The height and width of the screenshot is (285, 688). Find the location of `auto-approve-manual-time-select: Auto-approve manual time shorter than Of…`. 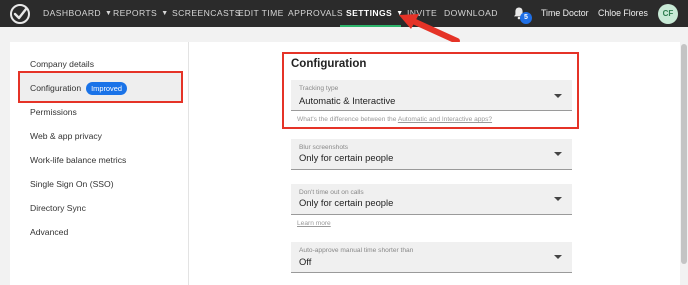

auto-approve-manual-time-select: Auto-approve manual time shorter than Of… is located at coordinates (431, 257).